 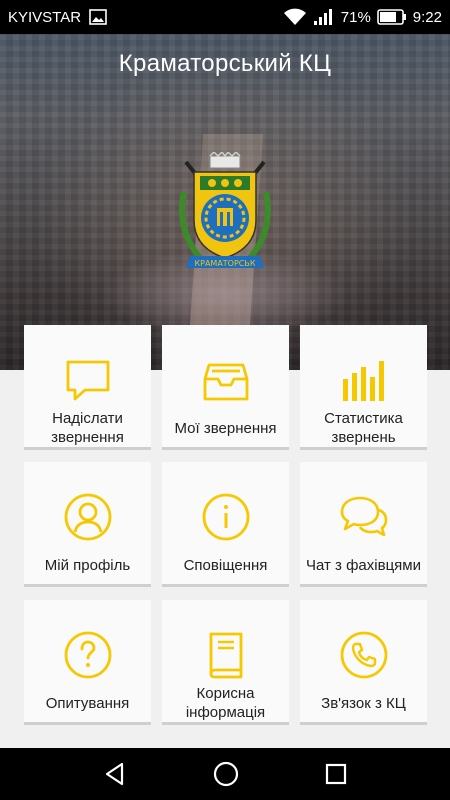 What do you see at coordinates (295, 17) in the screenshot?
I see `wifi-icon` at bounding box center [295, 17].